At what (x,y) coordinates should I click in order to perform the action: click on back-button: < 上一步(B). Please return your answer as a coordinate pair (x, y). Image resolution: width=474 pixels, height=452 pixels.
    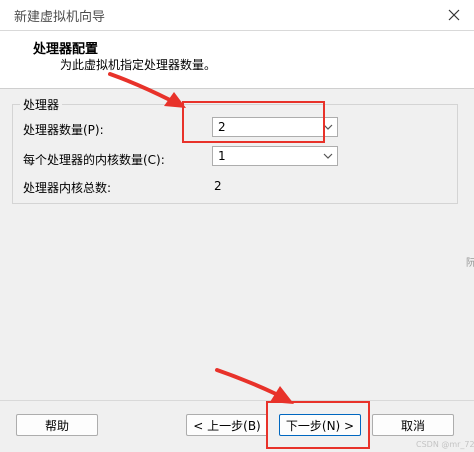
    Looking at the image, I should click on (227, 425).